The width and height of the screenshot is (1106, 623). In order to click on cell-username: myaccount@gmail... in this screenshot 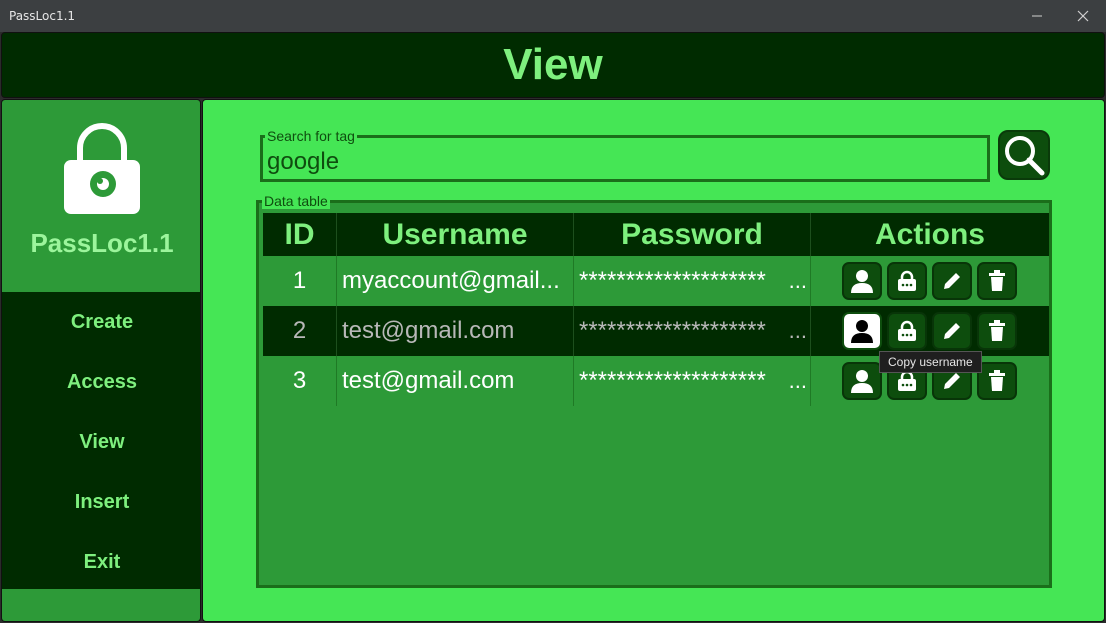, I will do `click(455, 281)`.